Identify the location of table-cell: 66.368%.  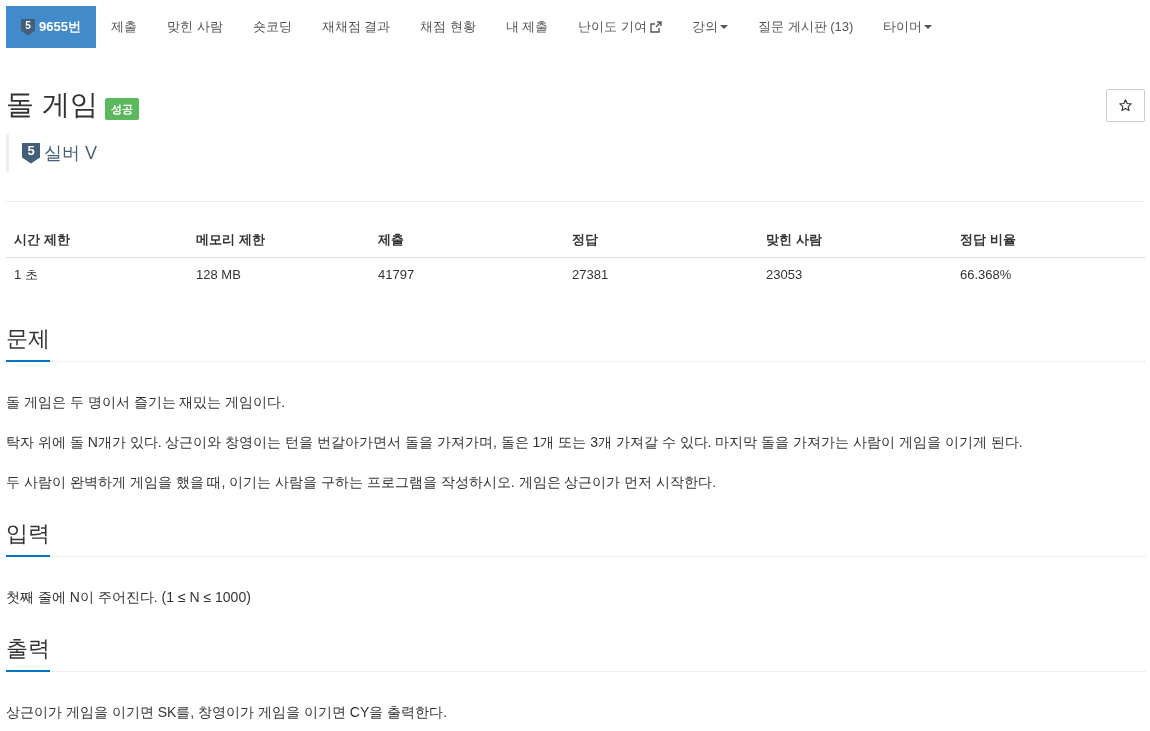
(1048, 274).